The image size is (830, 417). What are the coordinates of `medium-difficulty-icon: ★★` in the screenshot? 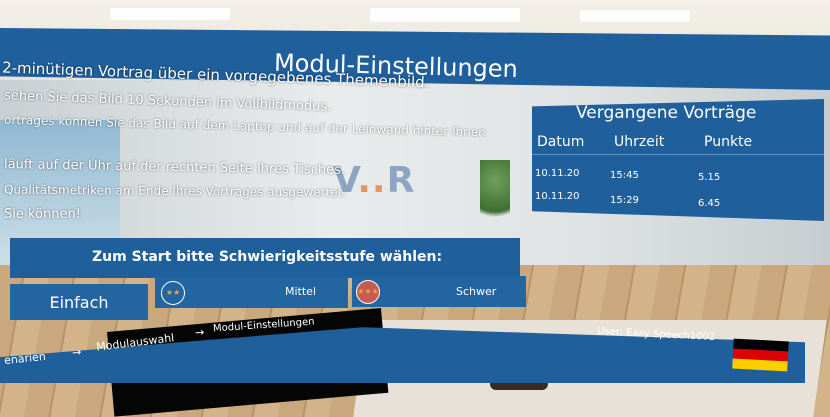 It's located at (173, 293).